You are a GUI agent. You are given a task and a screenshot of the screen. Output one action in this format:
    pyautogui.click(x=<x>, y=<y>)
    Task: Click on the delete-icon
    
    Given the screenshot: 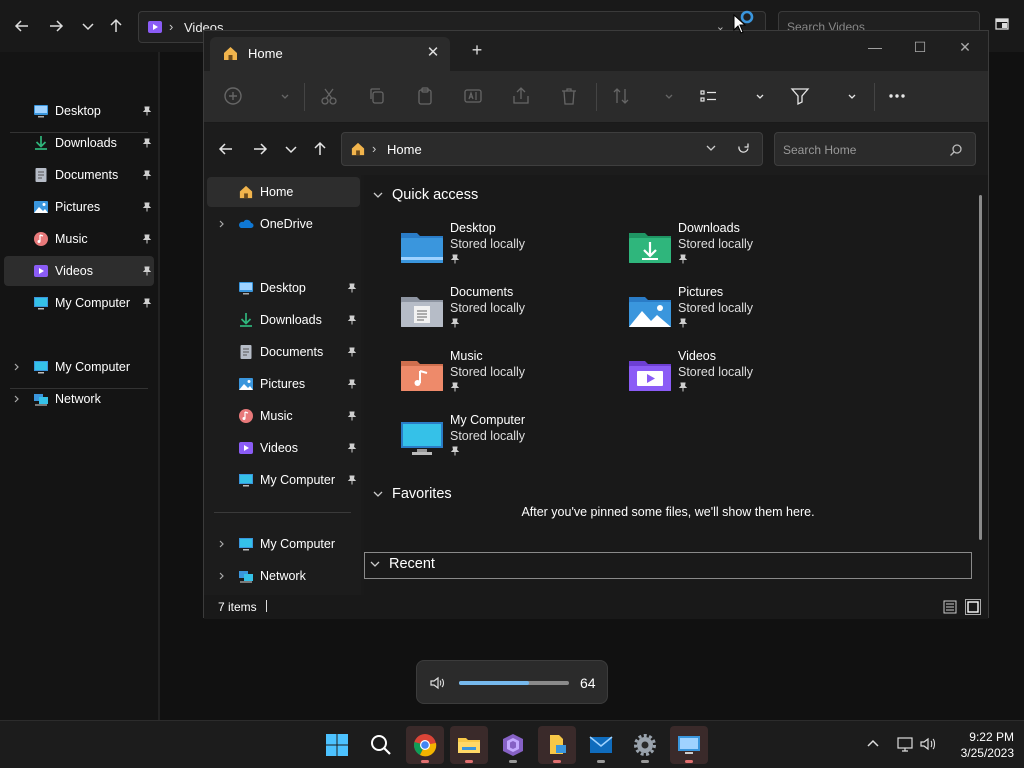 What is the action you would take?
    pyautogui.click(x=569, y=96)
    